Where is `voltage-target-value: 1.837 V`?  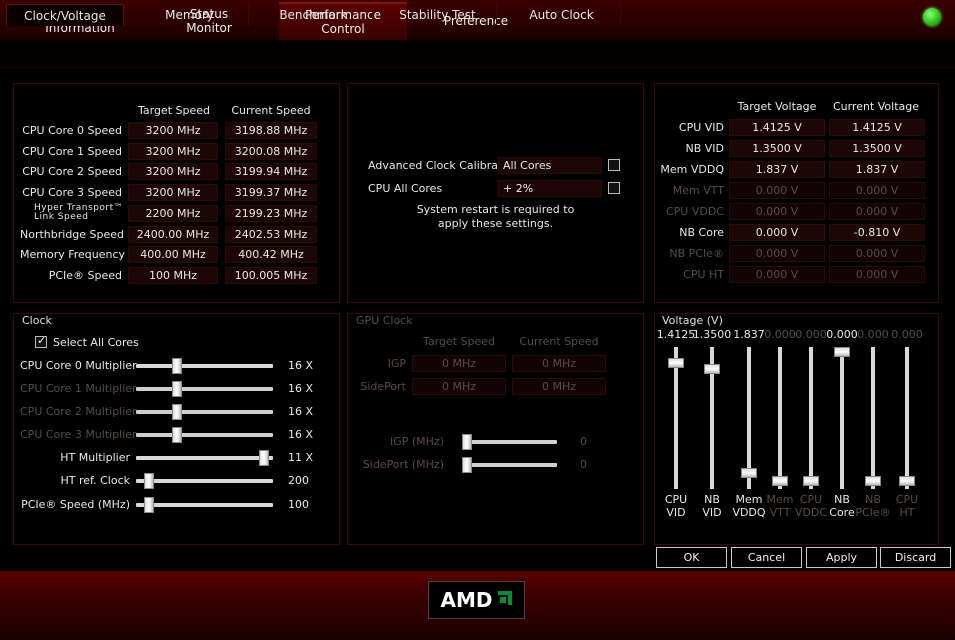 voltage-target-value: 1.837 V is located at coordinates (777, 169).